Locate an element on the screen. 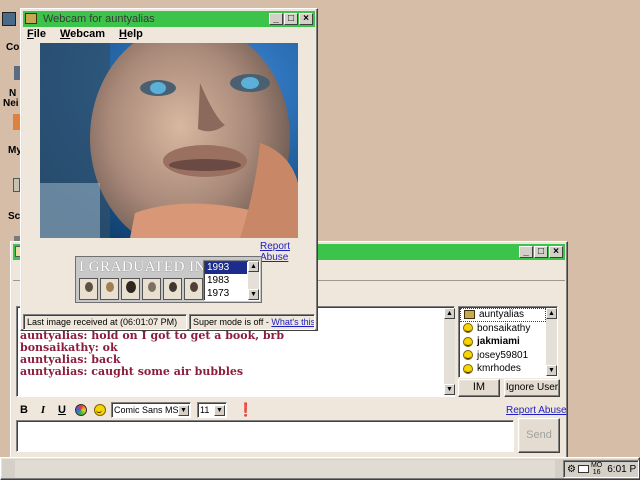  buddy-item: bonsaikathy is located at coordinates (503, 329).